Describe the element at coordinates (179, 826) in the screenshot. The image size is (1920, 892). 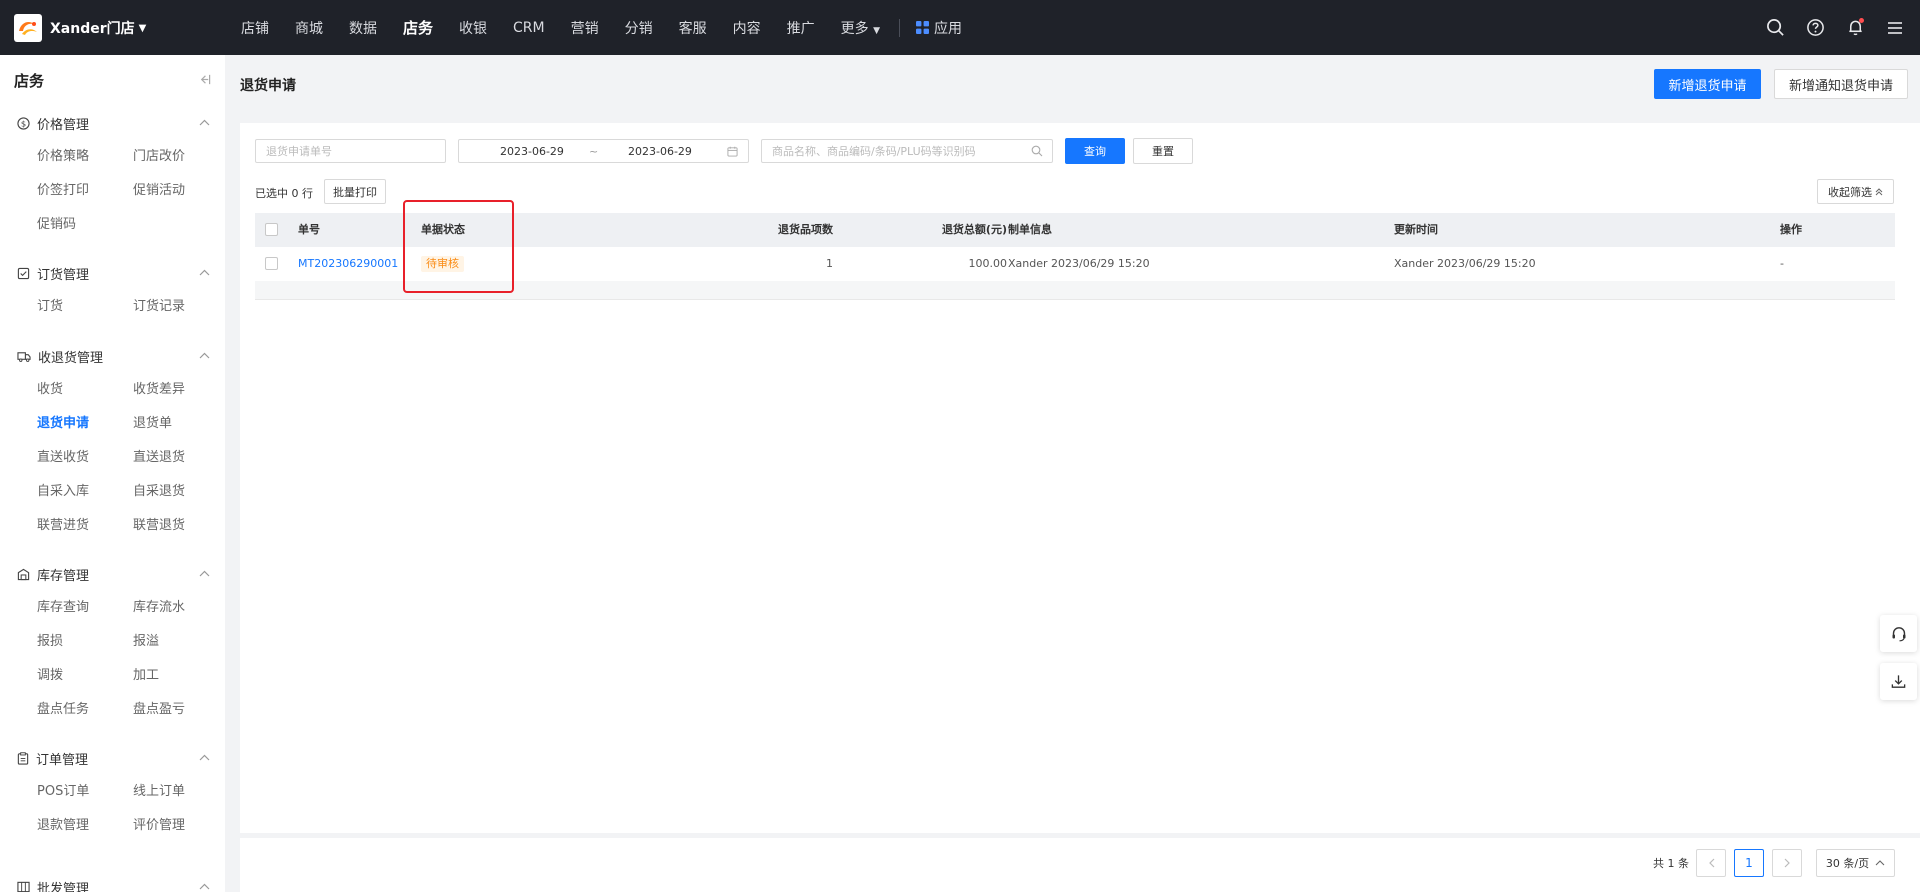
I see `sidebar-item: 评价管理` at that location.